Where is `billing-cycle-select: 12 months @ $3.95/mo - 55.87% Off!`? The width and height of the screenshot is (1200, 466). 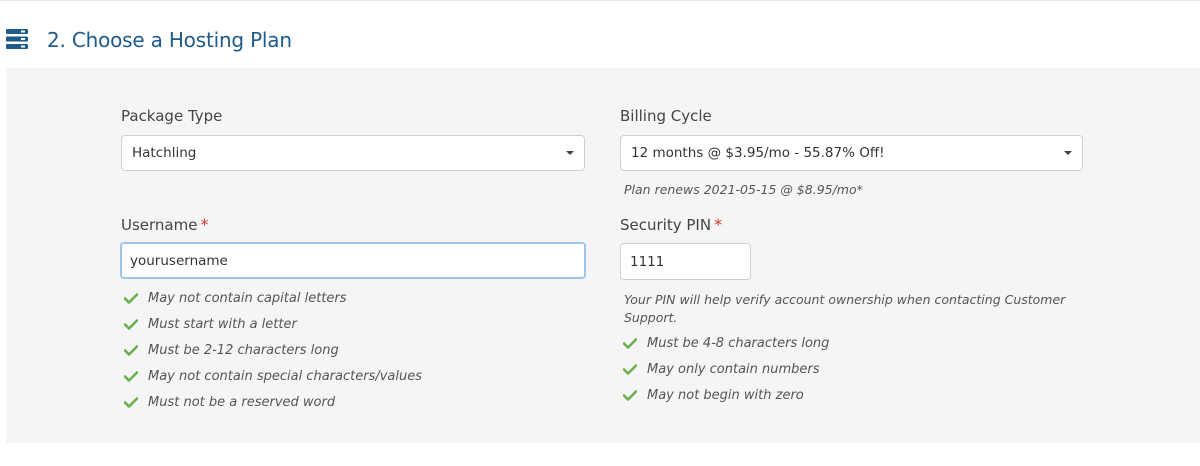 billing-cycle-select: 12 months @ $3.95/mo - 55.87% Off! is located at coordinates (851, 153).